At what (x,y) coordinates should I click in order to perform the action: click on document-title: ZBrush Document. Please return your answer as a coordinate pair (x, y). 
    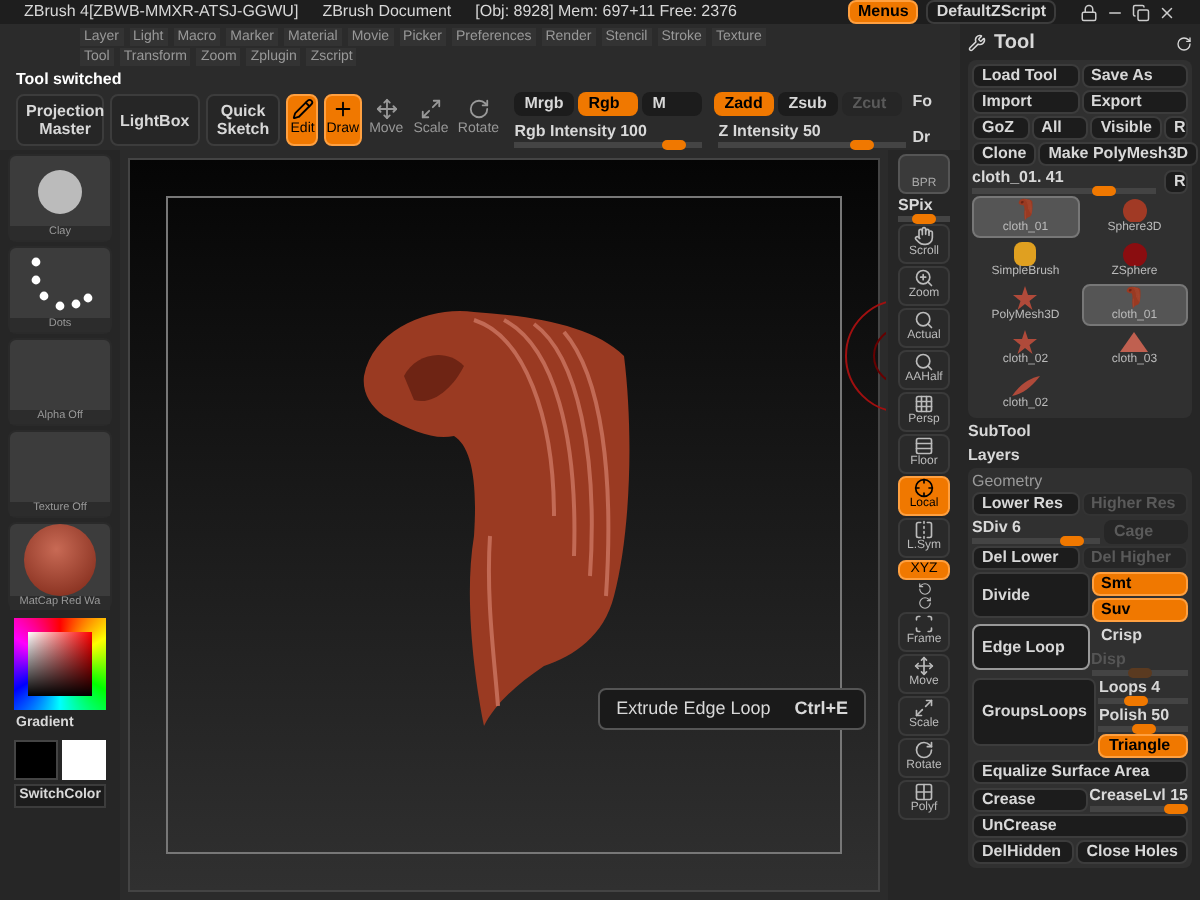
    Looking at the image, I should click on (387, 12).